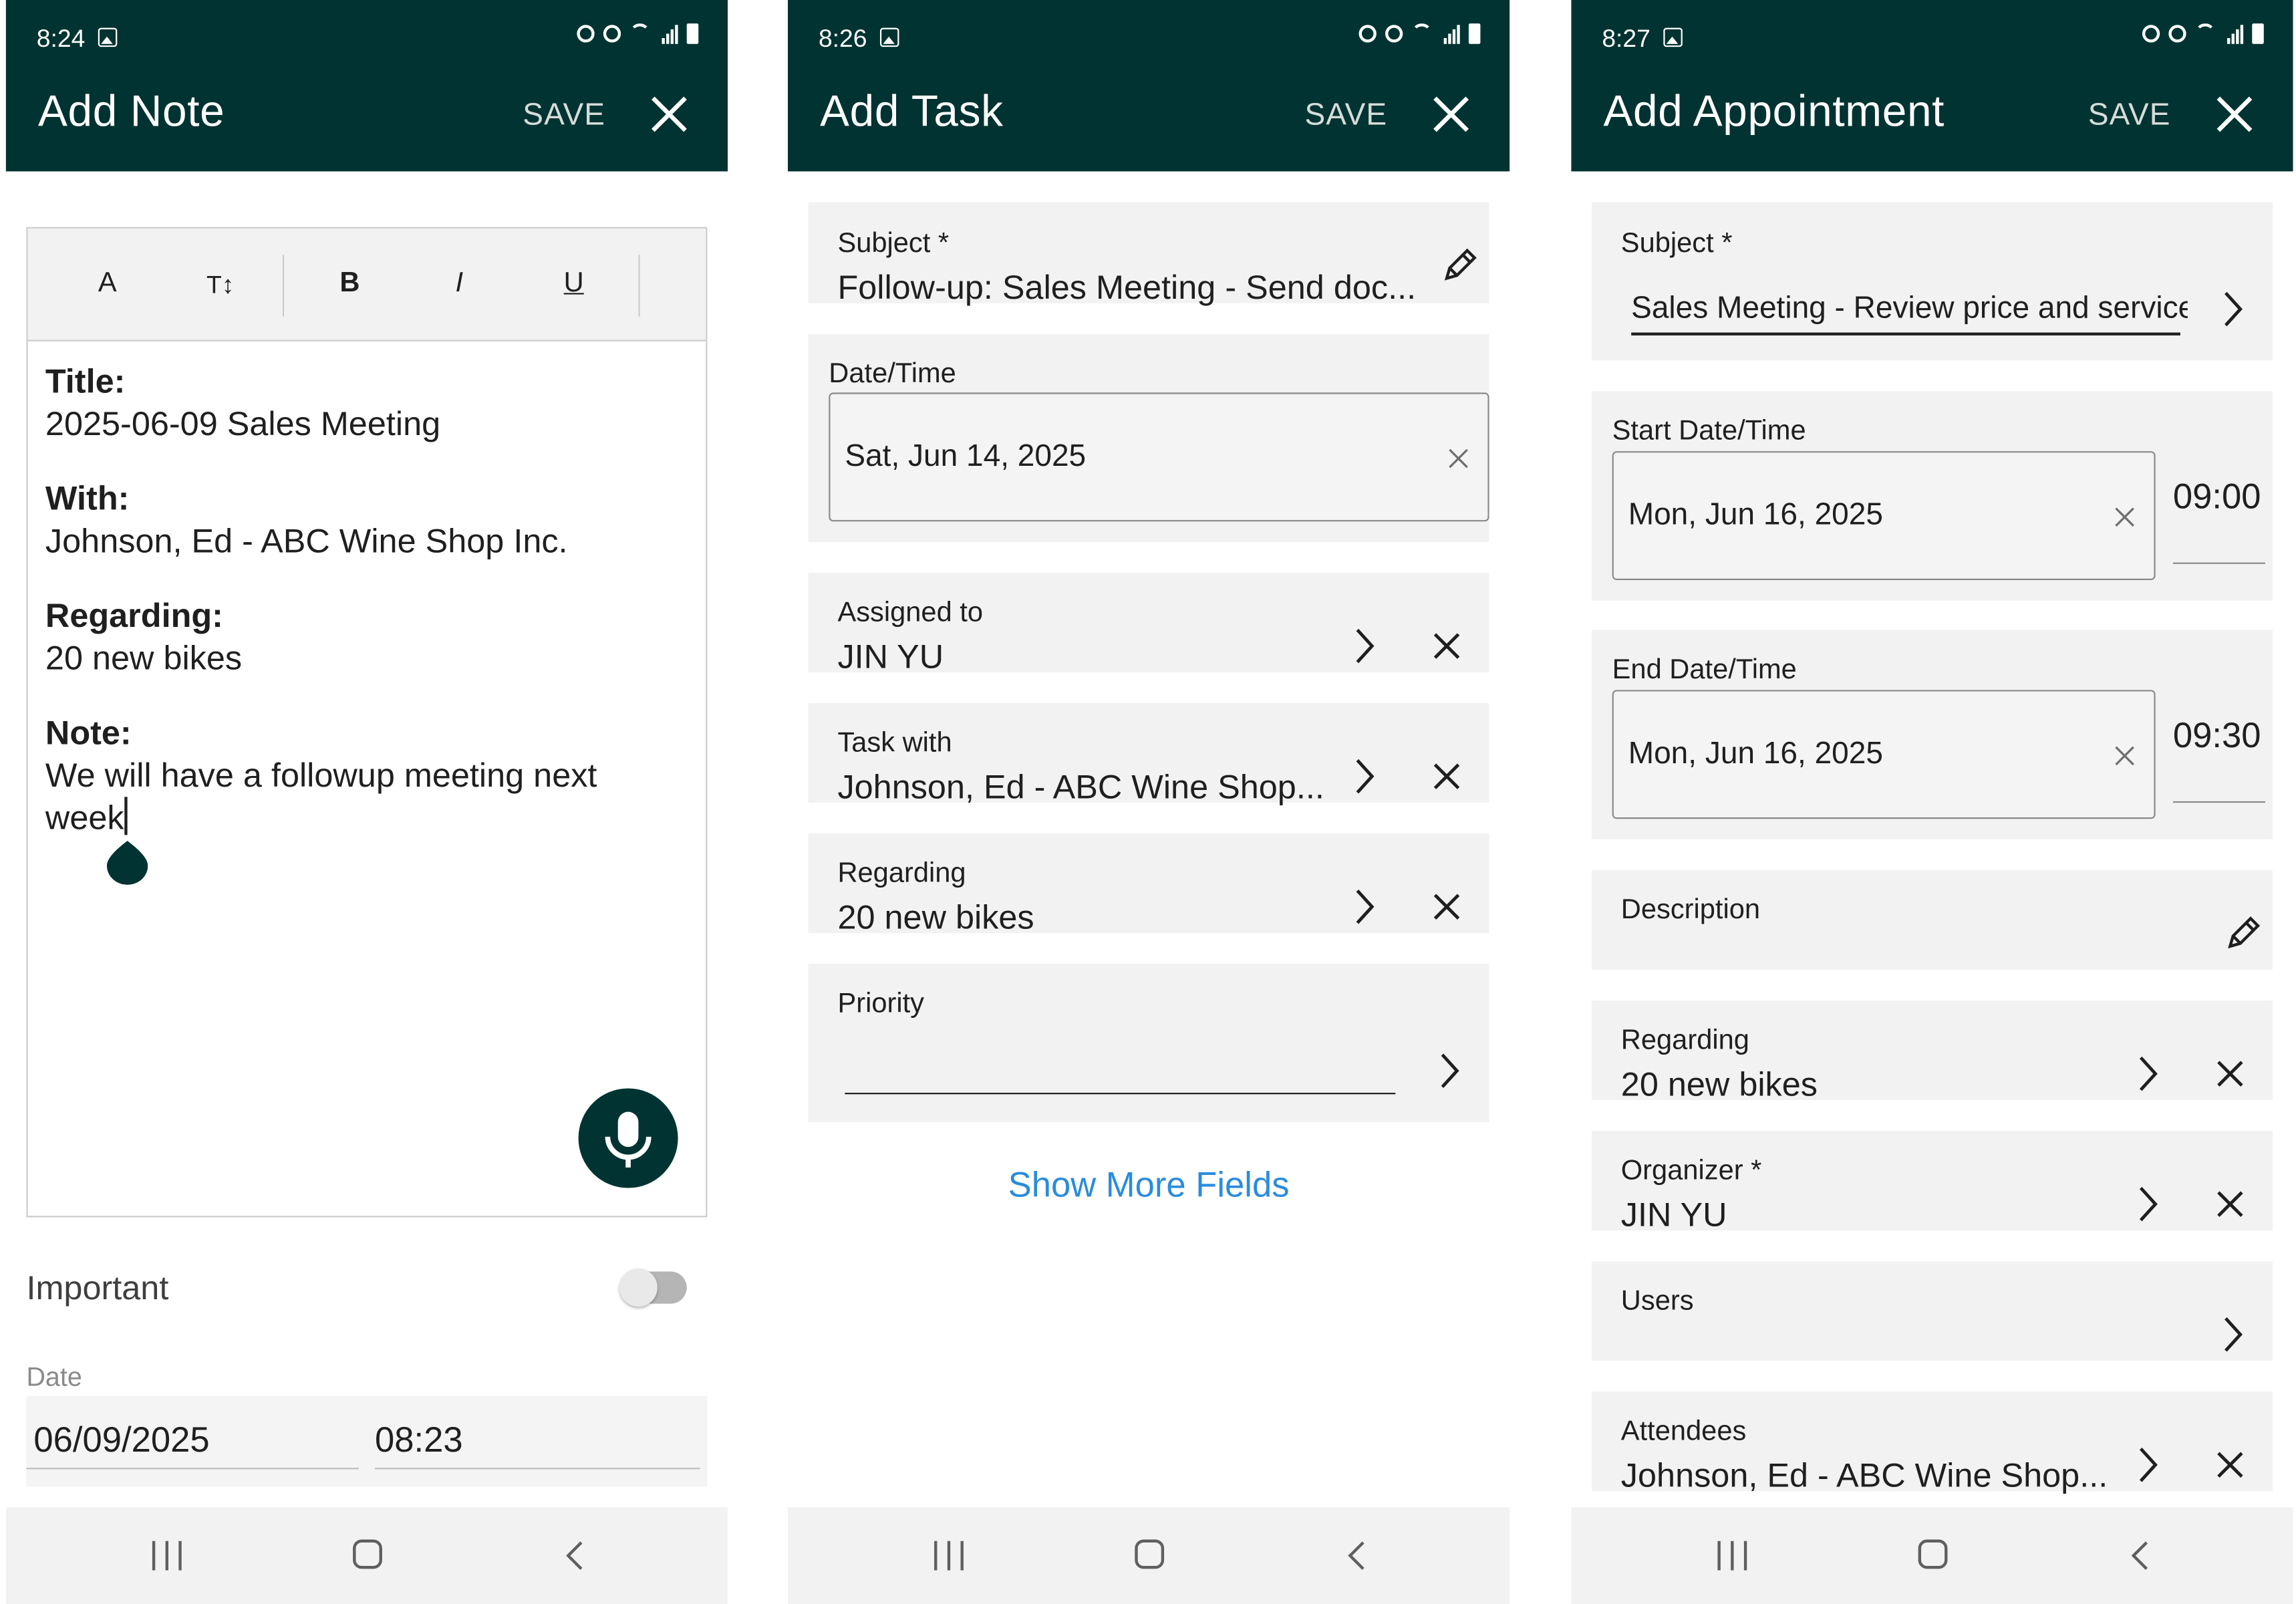 This screenshot has height=1604, width=2296. I want to click on subject-underline, so click(1905, 333).